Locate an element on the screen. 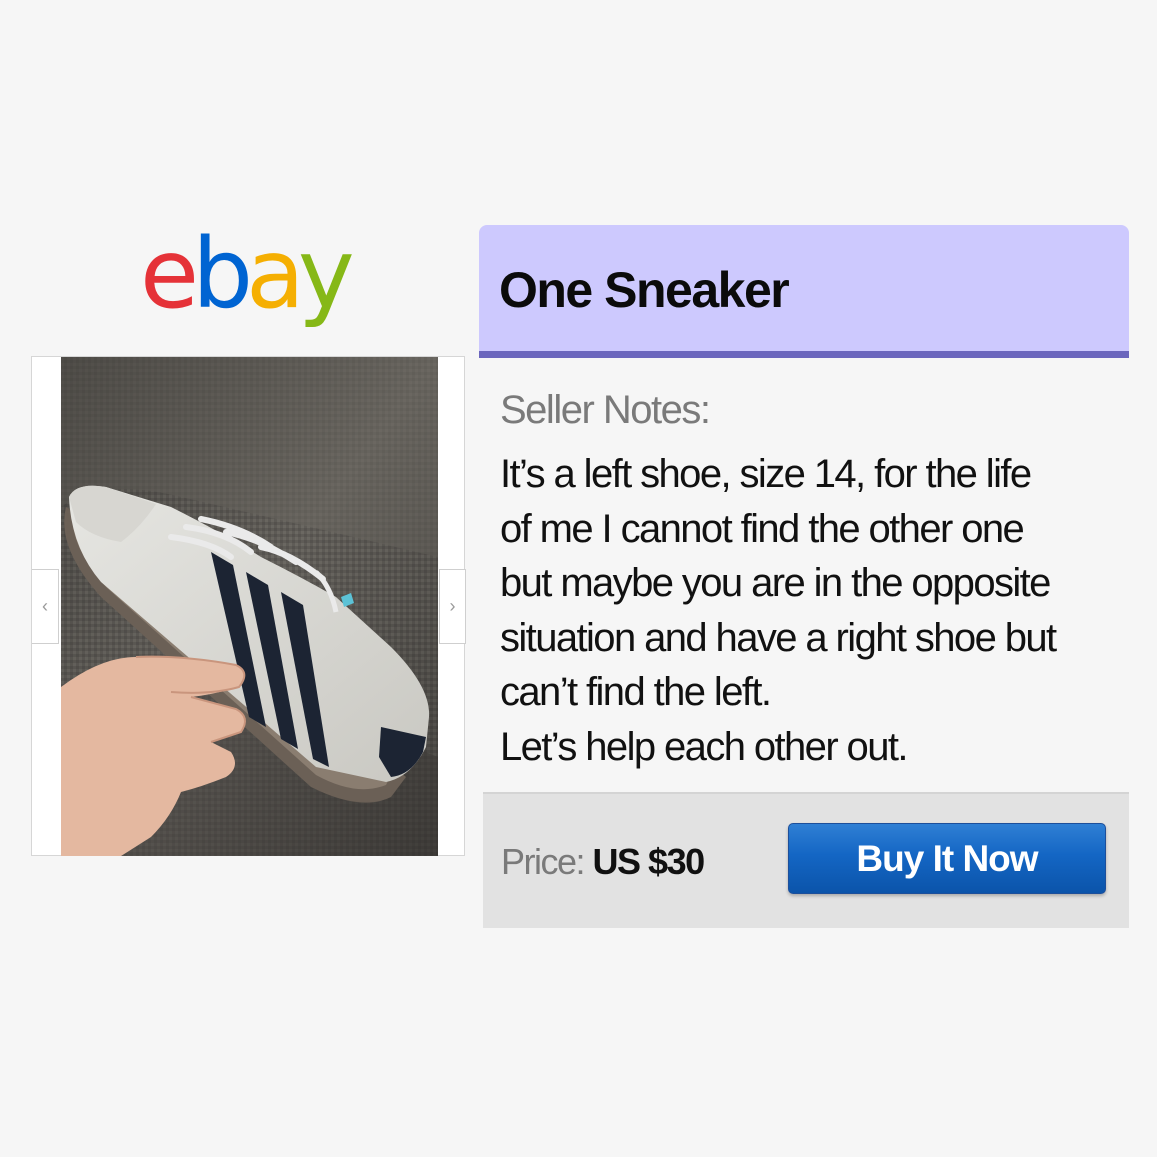  sneaker-photo-image is located at coordinates (249, 606).